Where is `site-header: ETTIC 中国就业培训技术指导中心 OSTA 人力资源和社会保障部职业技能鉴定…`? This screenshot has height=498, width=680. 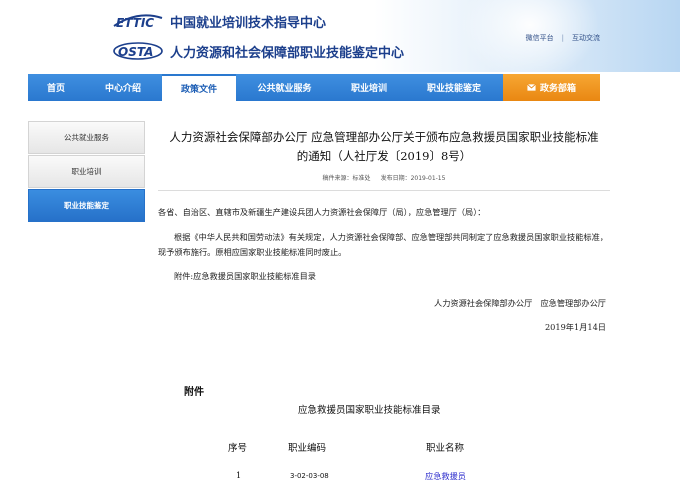
site-header: ETTIC 中国就业培训技术指导中心 OSTA 人力资源和社会保障部职业技能鉴定… is located at coordinates (340, 36).